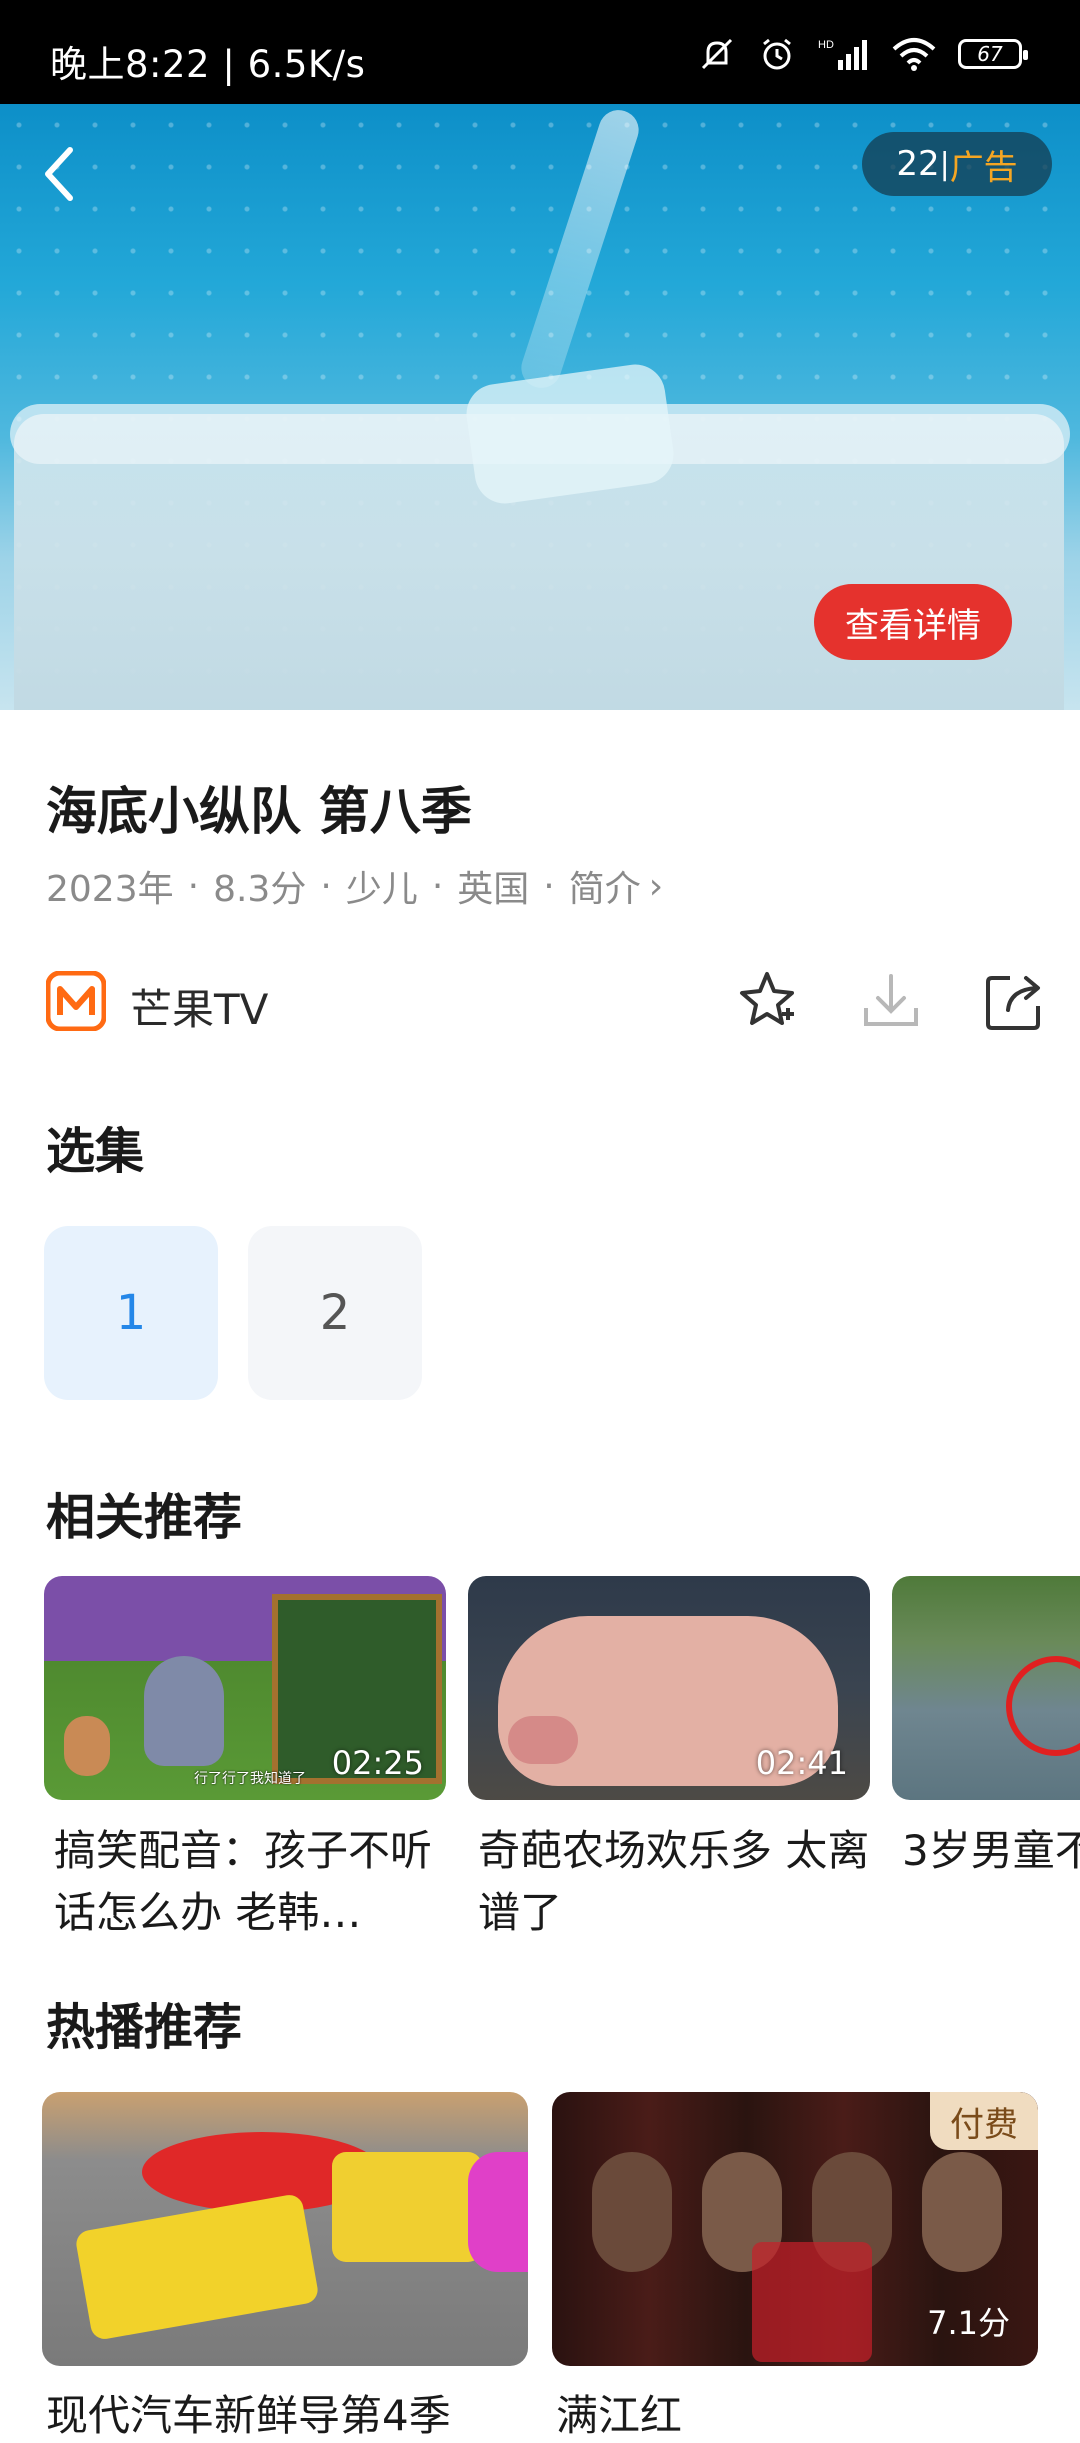 The width and height of the screenshot is (1080, 2443). Describe the element at coordinates (983, 167) in the screenshot. I see `ad-label: 广告` at that location.